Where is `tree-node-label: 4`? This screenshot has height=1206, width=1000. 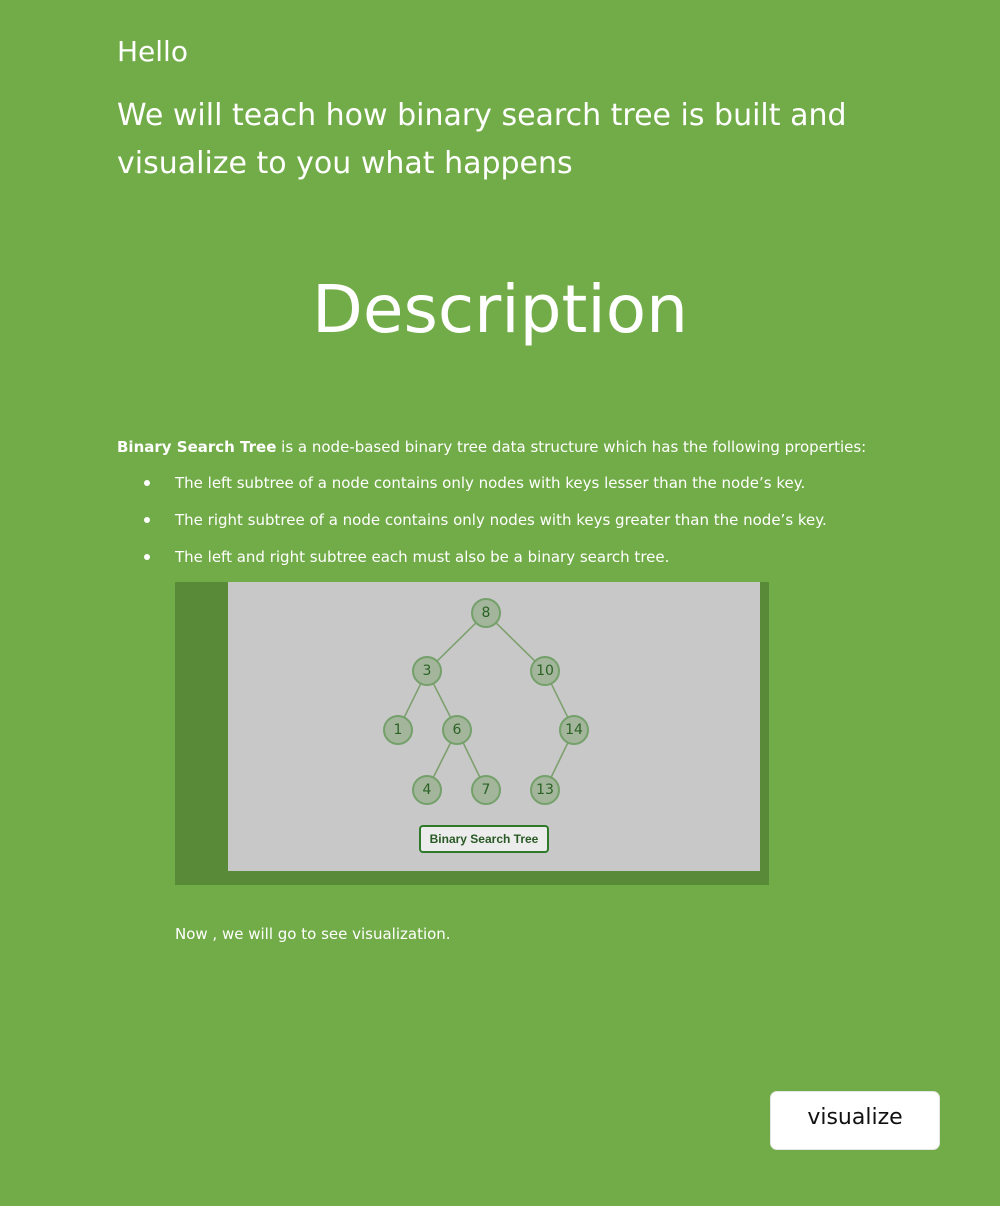
tree-node-label: 4 is located at coordinates (427, 790).